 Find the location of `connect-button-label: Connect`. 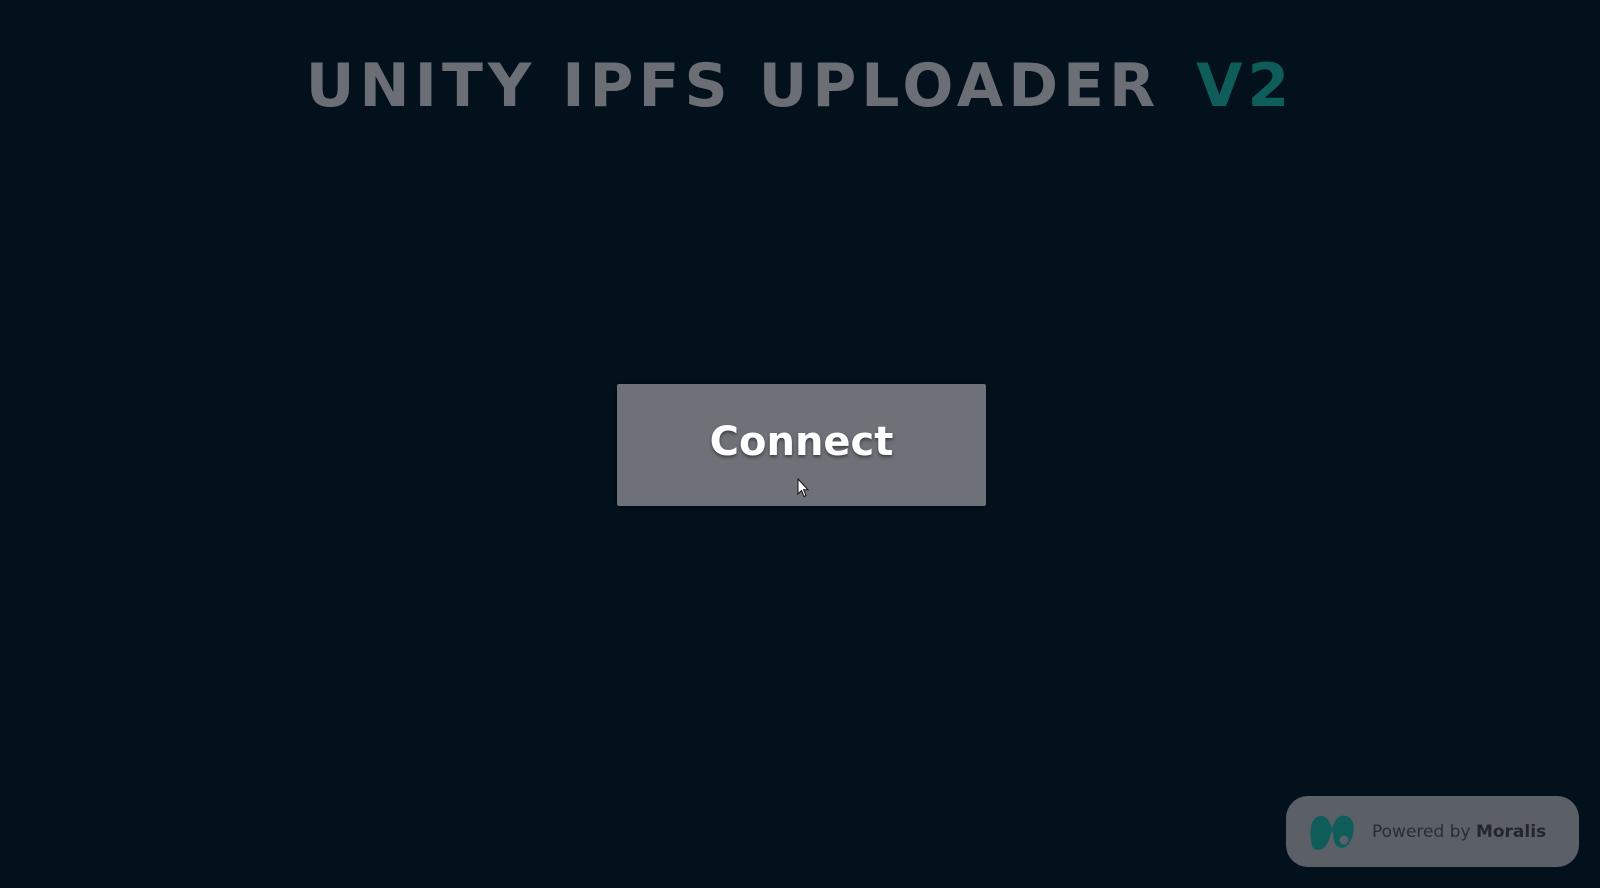

connect-button-label: Connect is located at coordinates (801, 442).